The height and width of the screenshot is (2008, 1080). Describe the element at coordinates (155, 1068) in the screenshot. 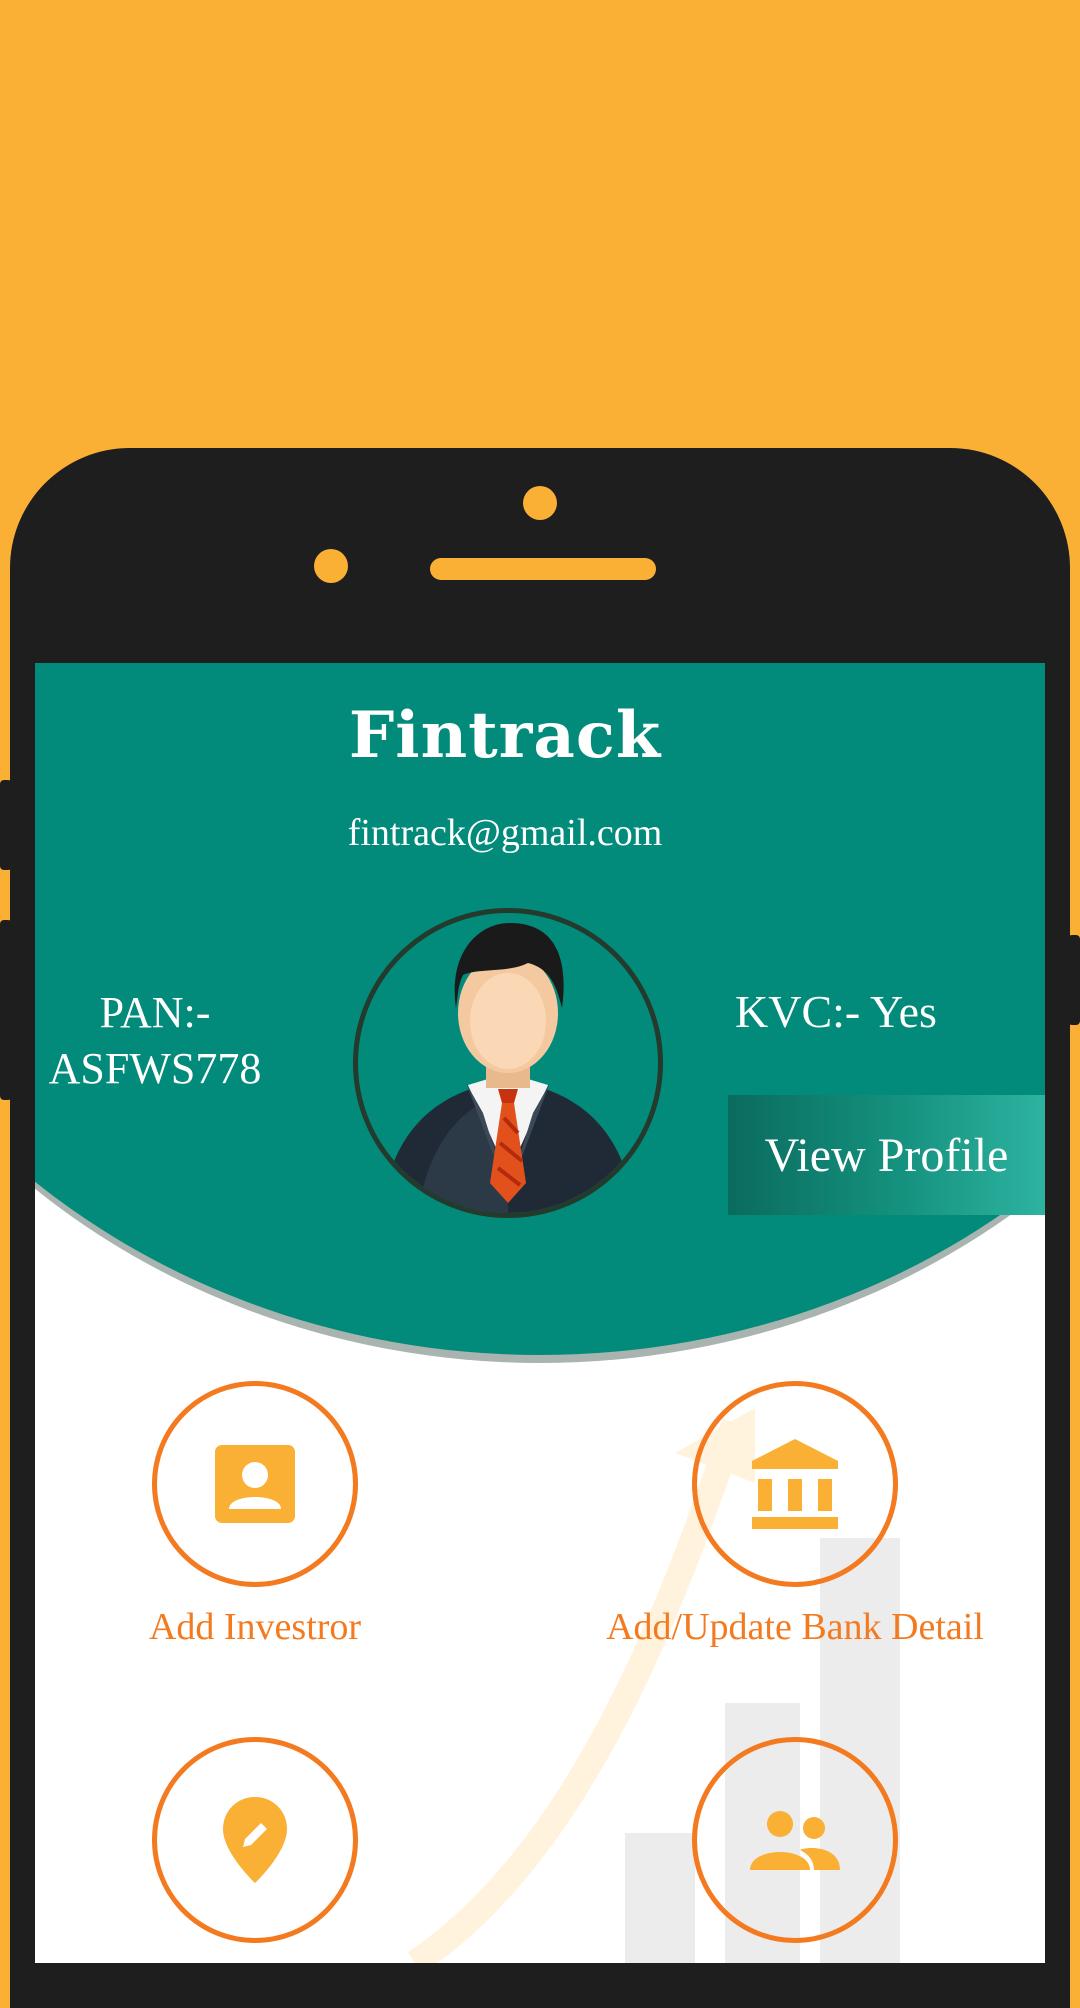

I see `pan-value: ASFWS778` at that location.